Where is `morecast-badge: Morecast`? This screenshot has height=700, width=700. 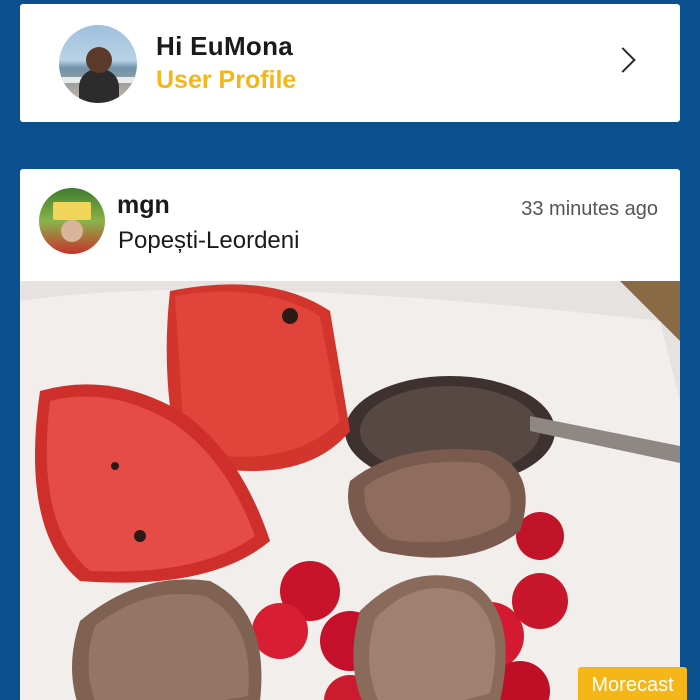 morecast-badge: Morecast is located at coordinates (632, 683).